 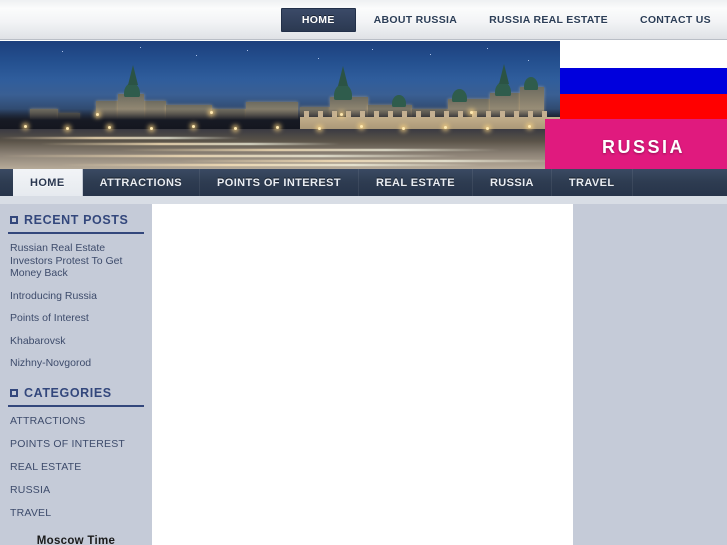 What do you see at coordinates (675, 20) in the screenshot?
I see `topnav-item-contact-us: CONTACT US` at bounding box center [675, 20].